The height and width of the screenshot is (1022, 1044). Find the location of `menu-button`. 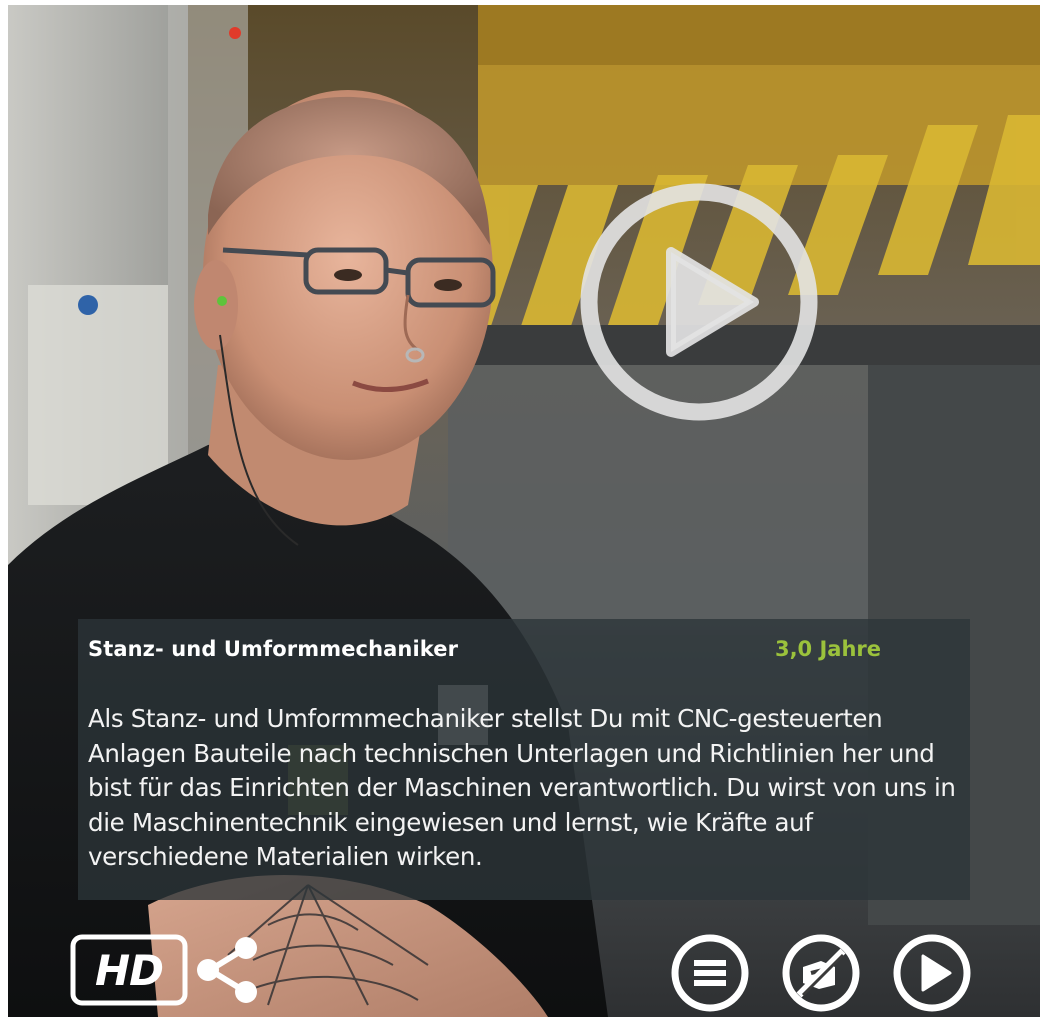

menu-button is located at coordinates (710, 973).